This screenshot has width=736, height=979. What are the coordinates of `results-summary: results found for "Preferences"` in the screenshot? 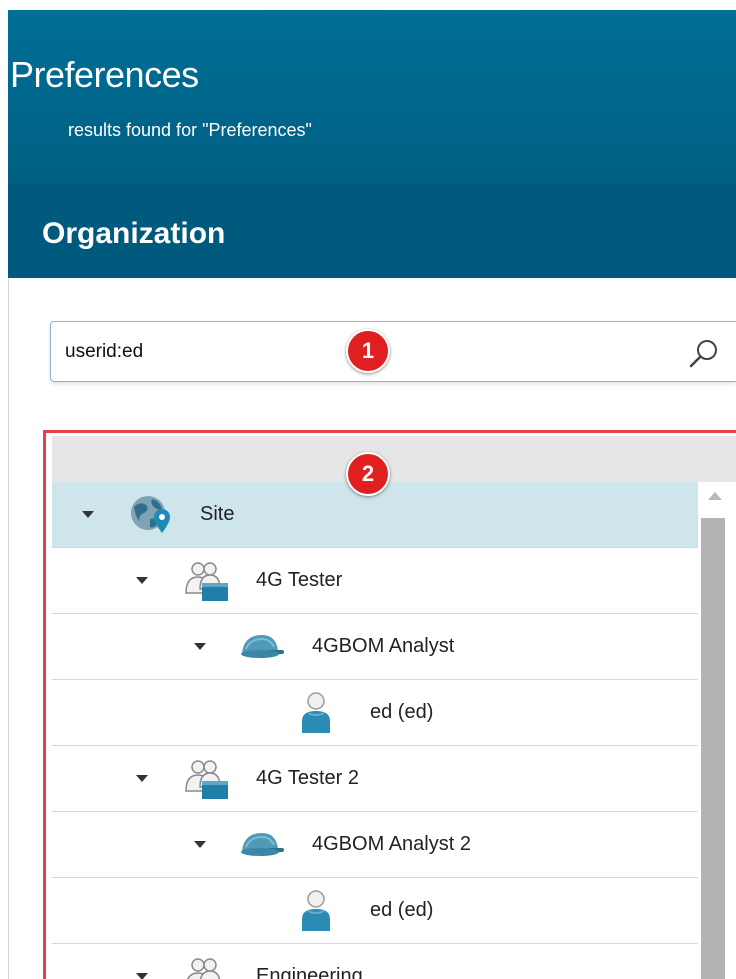 It's located at (190, 130).